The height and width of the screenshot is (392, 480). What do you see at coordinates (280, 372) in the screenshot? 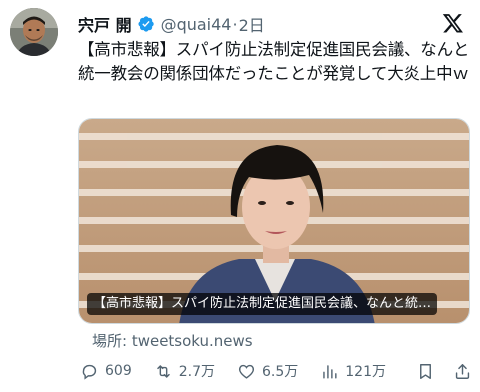
I see `like-count: 6.5万` at bounding box center [280, 372].